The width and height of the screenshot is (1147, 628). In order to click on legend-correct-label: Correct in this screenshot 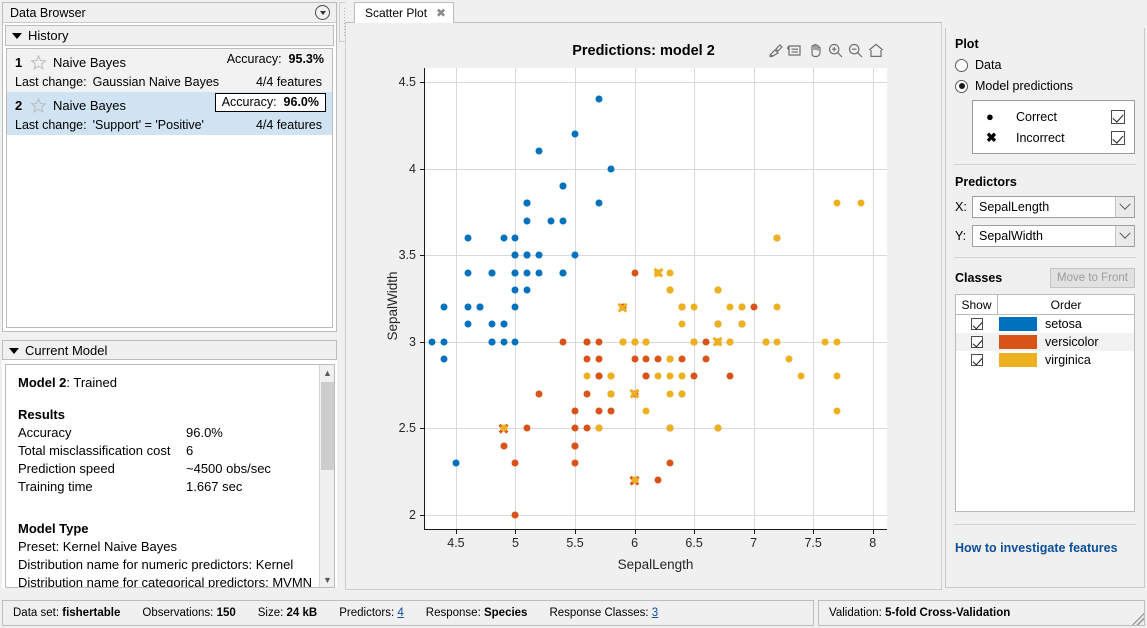, I will do `click(1036, 116)`.